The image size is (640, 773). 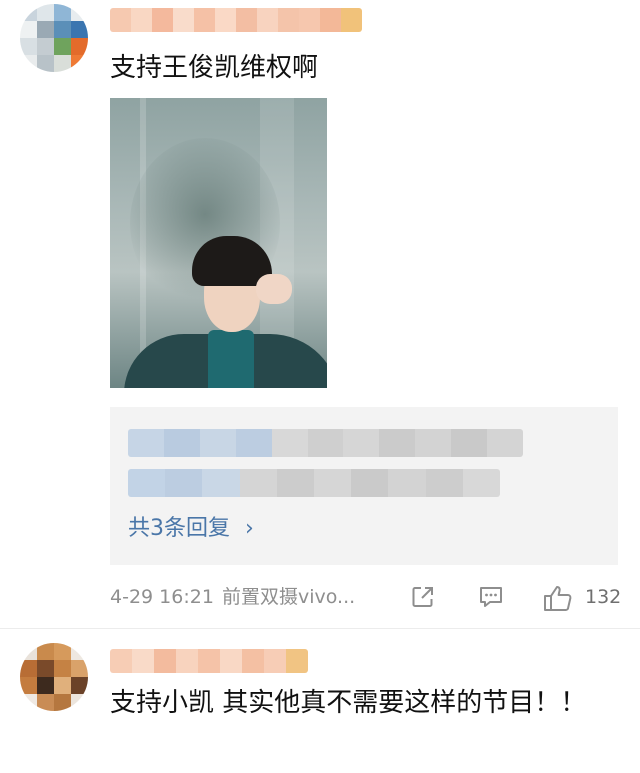 What do you see at coordinates (249, 528) in the screenshot?
I see `chevron-right-icon: ›` at bounding box center [249, 528].